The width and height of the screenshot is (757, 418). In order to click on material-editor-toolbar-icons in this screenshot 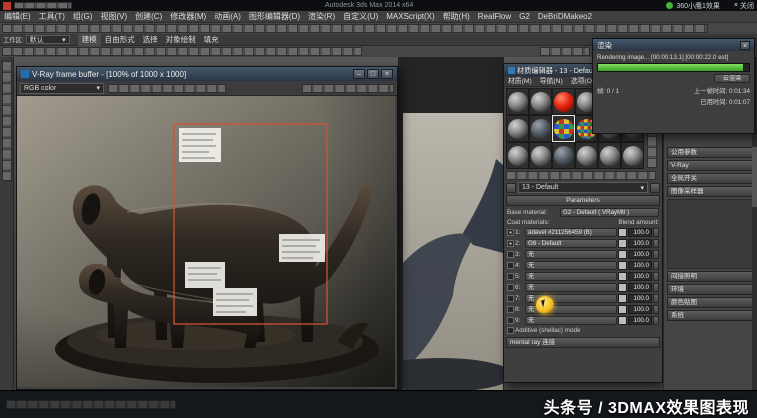, I will do `click(581, 175)`.